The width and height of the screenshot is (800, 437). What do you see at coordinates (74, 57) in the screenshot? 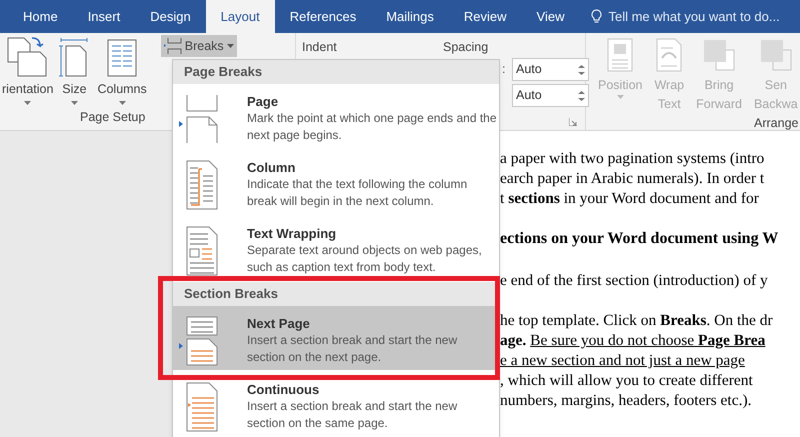
I see `page-size-icon` at bounding box center [74, 57].